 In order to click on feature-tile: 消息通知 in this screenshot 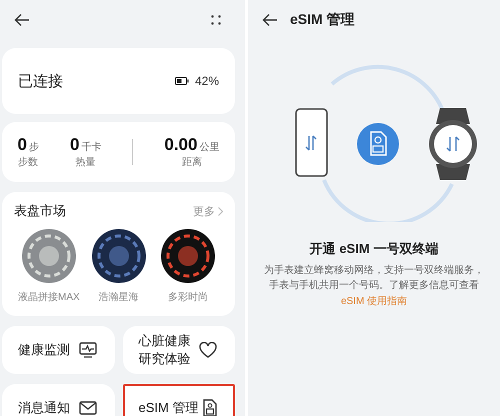, I will do `click(58, 400)`.